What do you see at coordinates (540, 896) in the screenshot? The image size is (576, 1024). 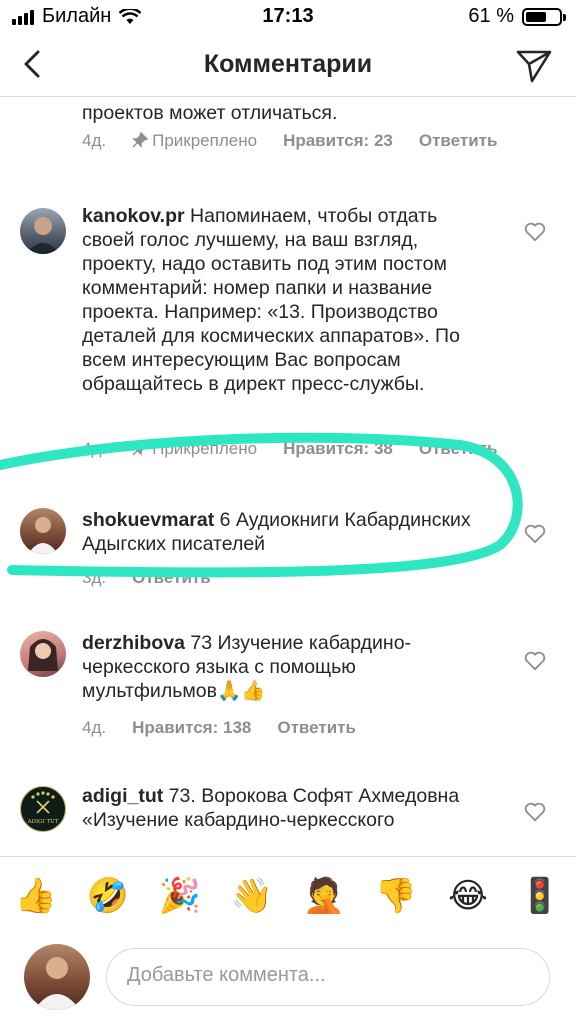 I see `emoji-traffic-light: 🚦` at bounding box center [540, 896].